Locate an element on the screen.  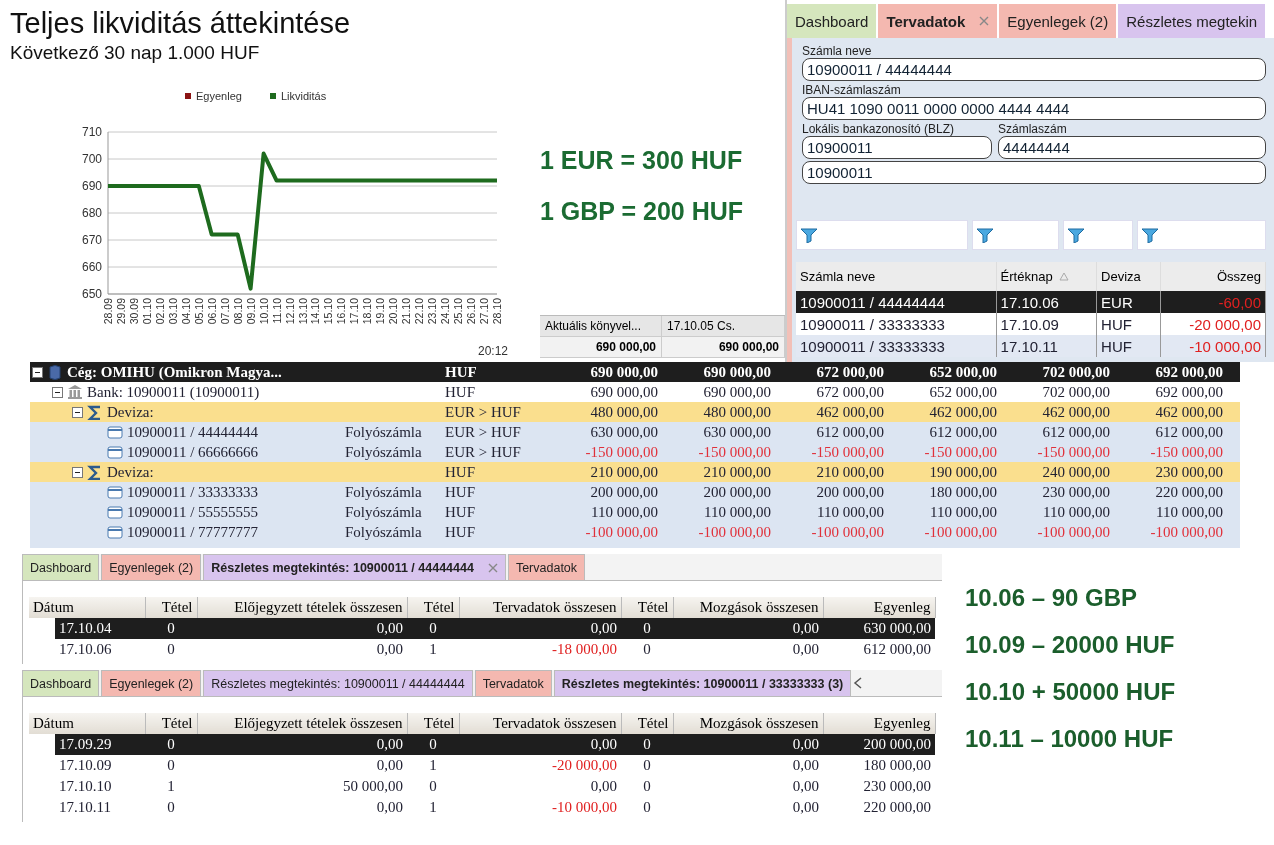
x-axis-label: 18.10 is located at coordinates (367, 311).